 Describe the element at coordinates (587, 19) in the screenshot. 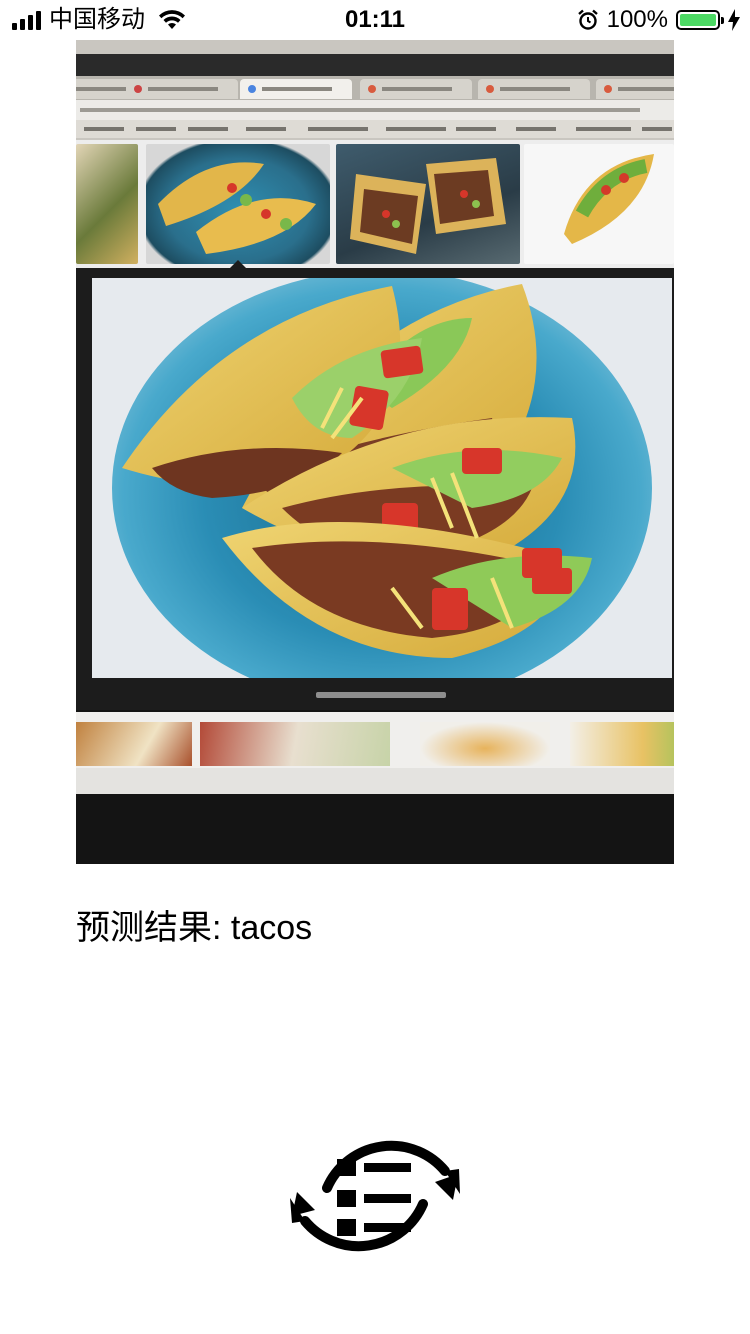

I see `alarm-icon` at that location.